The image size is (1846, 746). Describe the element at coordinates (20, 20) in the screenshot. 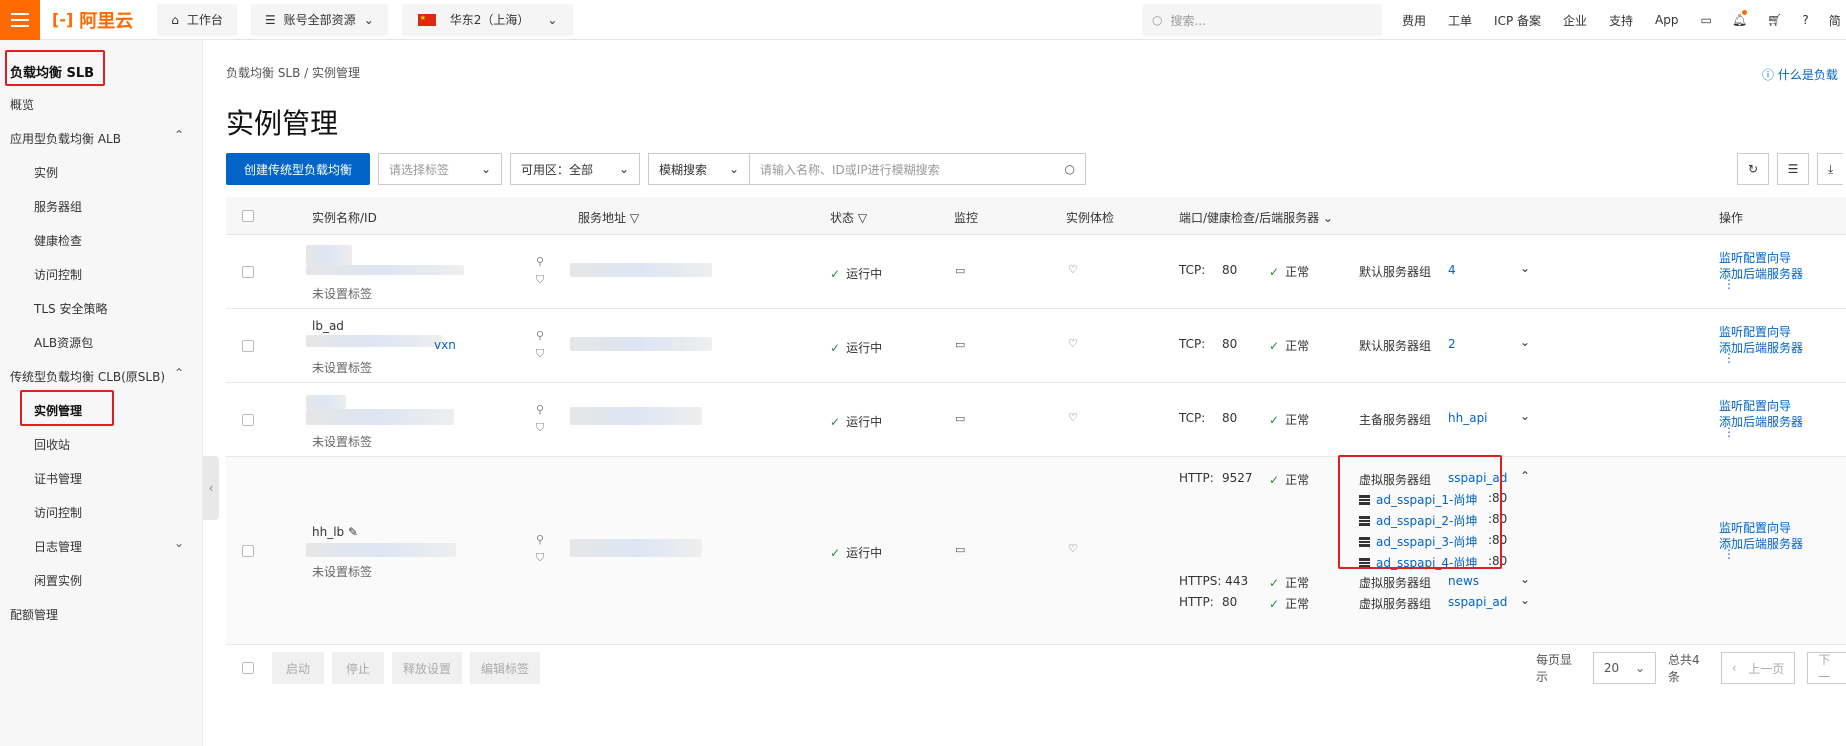

I see `menu-icon` at that location.